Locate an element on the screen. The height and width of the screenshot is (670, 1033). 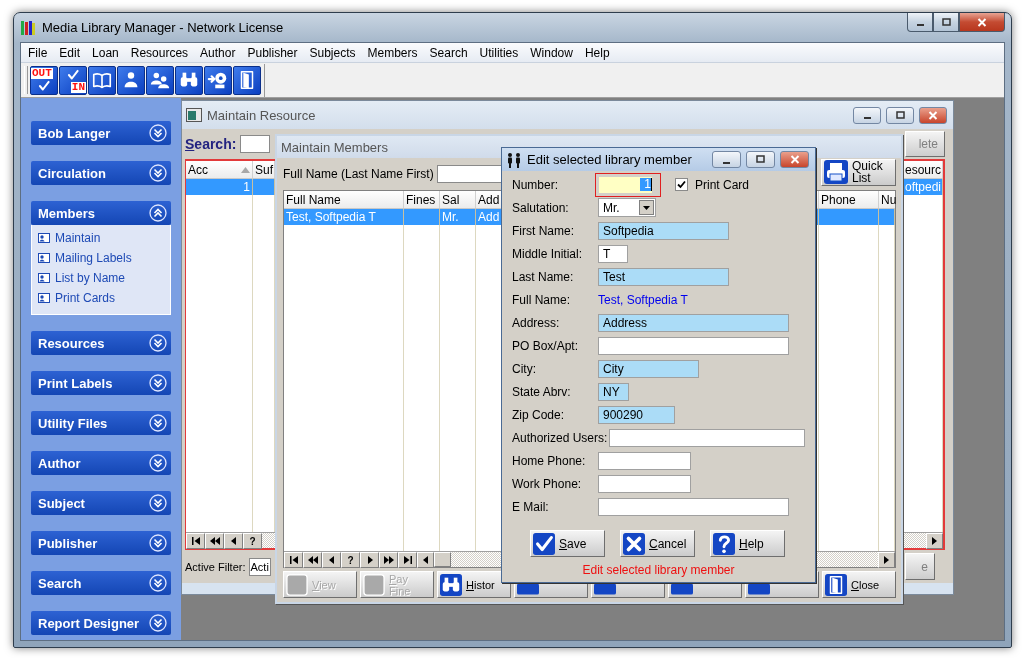
table-cell: Test, Softpedia T is located at coordinates (344, 217).